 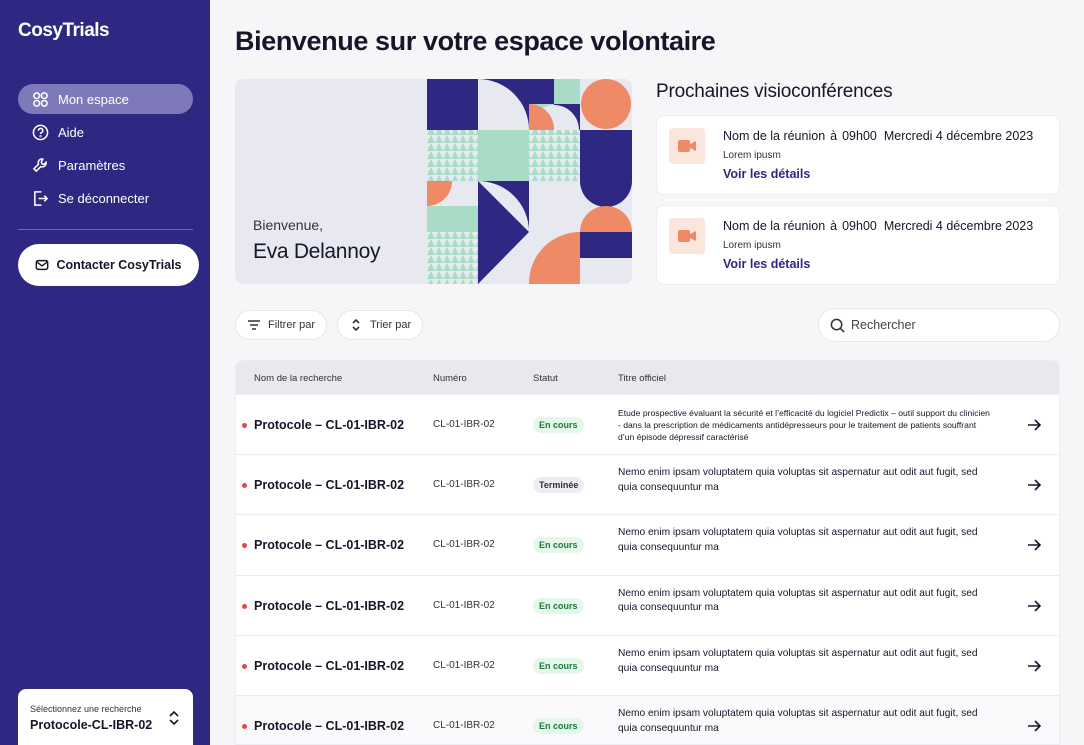 I want to click on sidebar-item-label: Se déconnecter, so click(x=104, y=198).